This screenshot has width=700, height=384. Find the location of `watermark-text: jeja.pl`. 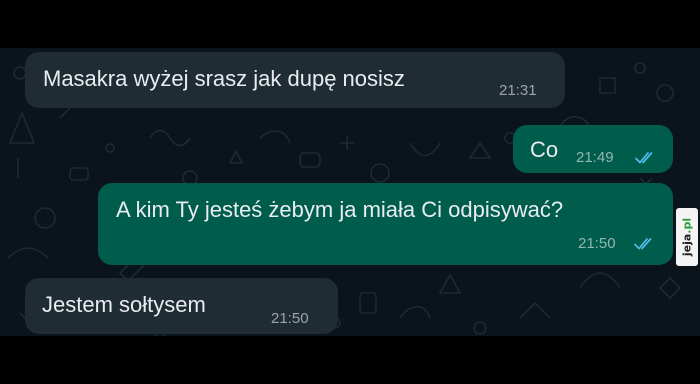

watermark-text: jeja.pl is located at coordinates (687, 237).